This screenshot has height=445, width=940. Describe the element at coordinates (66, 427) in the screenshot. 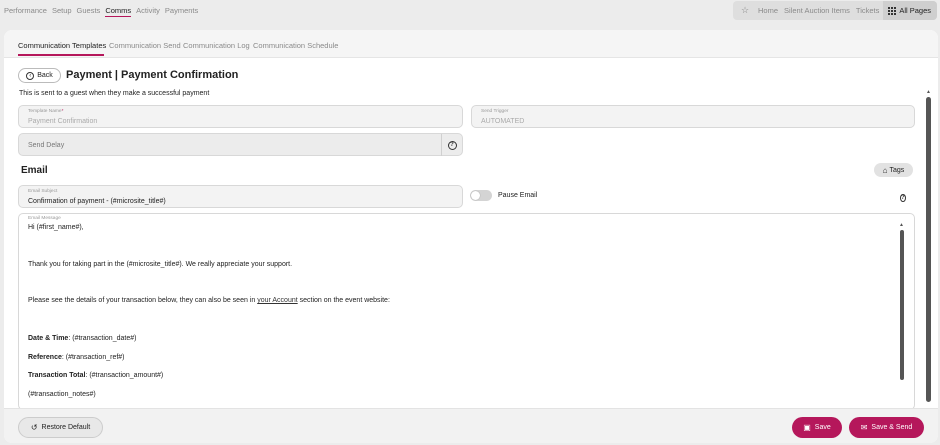

I see `restore-label: Restore Default` at that location.